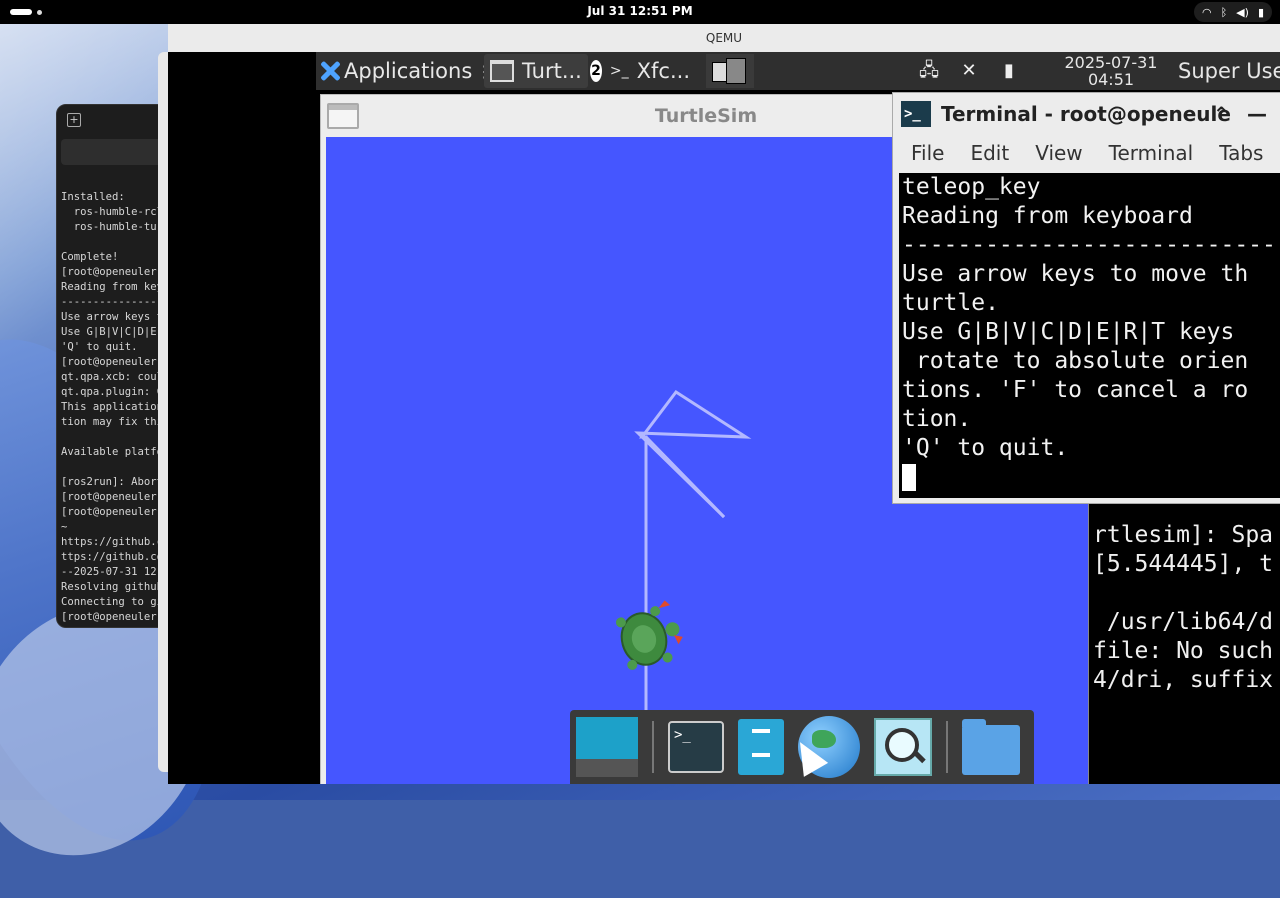  Describe the element at coordinates (1068, 332) in the screenshot. I see `output-line: Use G|B|V|C|D|E|R|T keys` at that location.